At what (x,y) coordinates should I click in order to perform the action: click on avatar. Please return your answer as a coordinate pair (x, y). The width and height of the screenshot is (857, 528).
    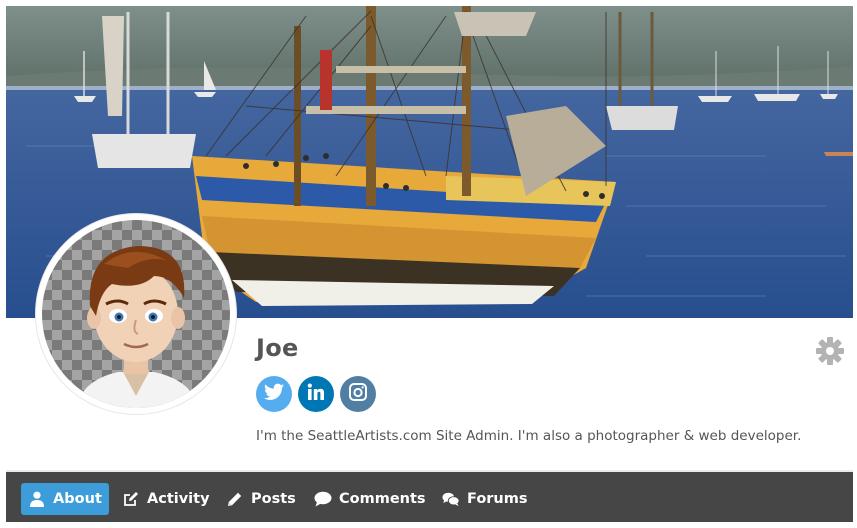
    Looking at the image, I should click on (136, 314).